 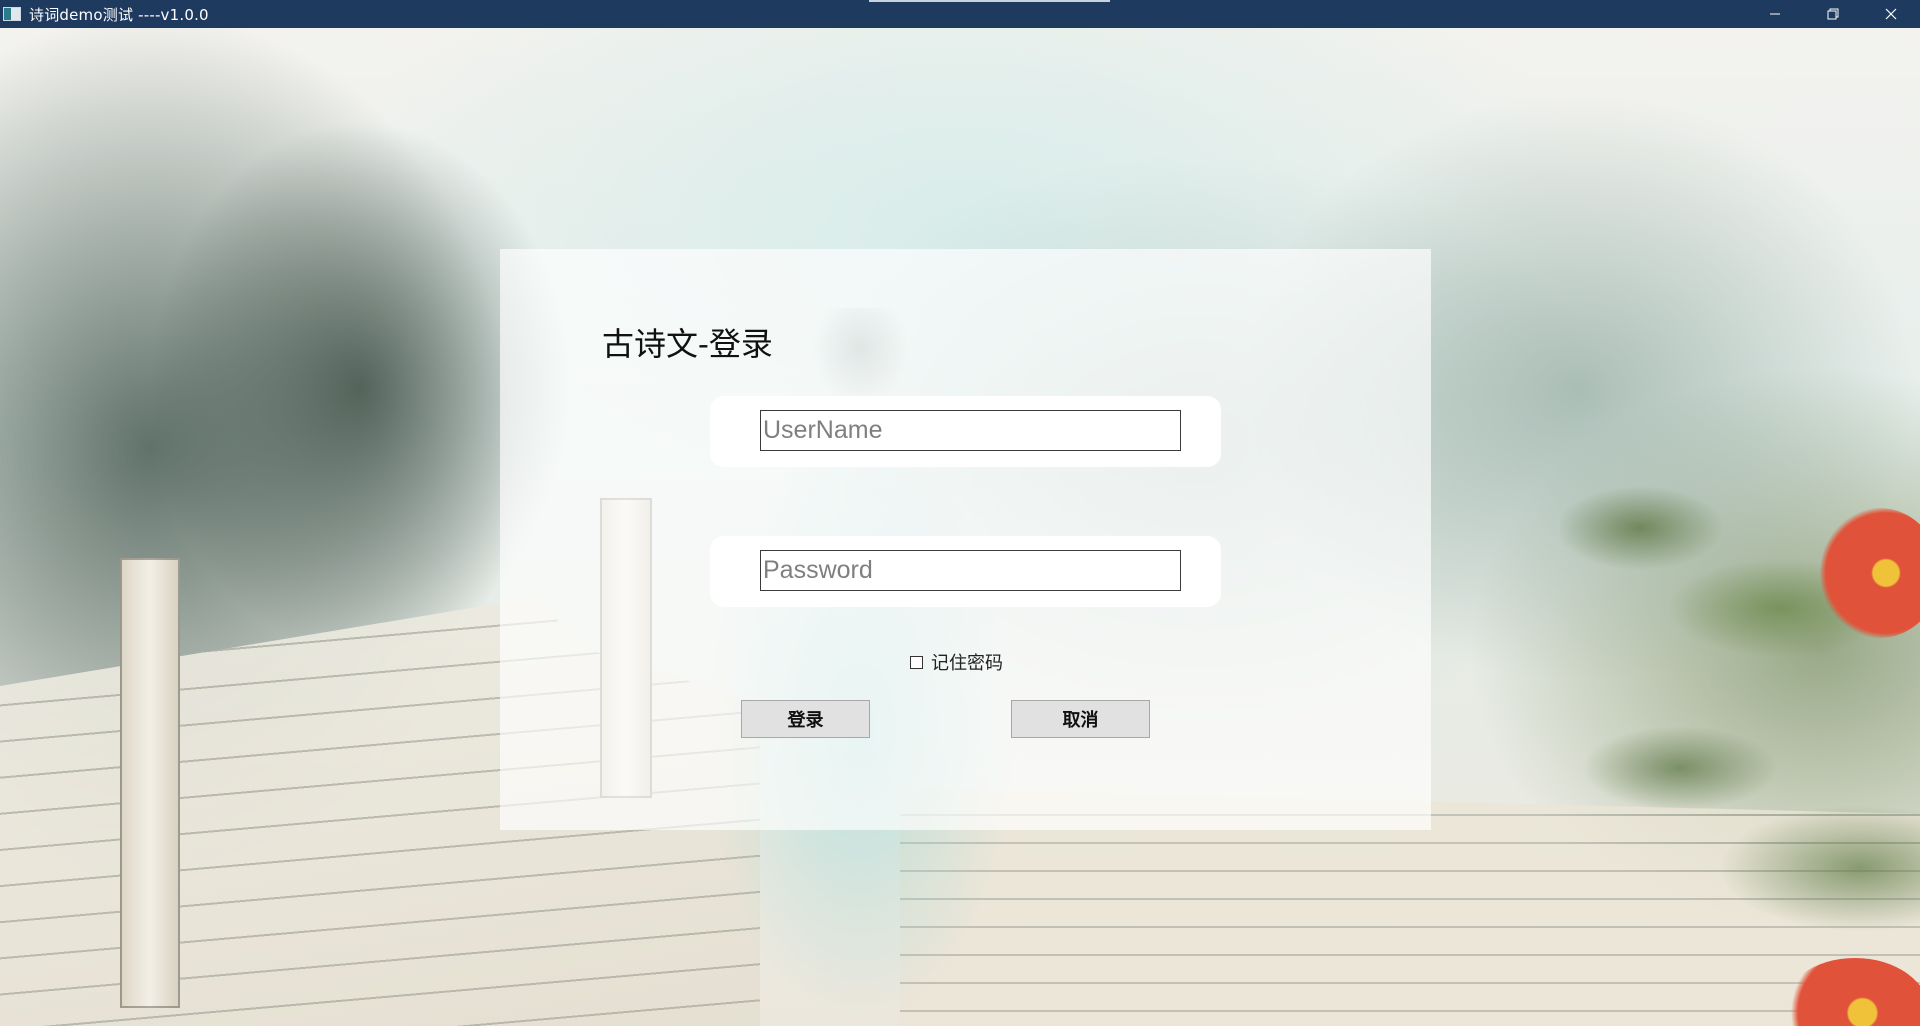 I want to click on title-bar-accent, so click(x=989, y=1).